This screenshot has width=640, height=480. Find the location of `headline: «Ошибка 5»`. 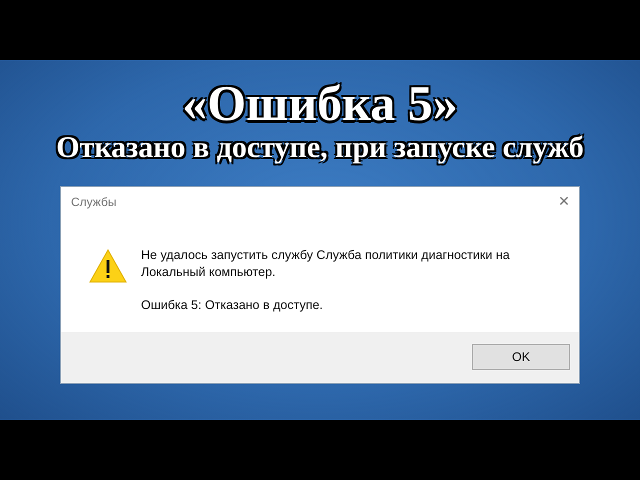

headline: «Ошибка 5» is located at coordinates (320, 103).